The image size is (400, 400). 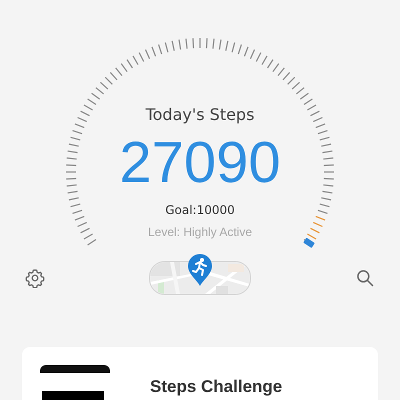 What do you see at coordinates (35, 278) in the screenshot?
I see `settings-icon` at bounding box center [35, 278].